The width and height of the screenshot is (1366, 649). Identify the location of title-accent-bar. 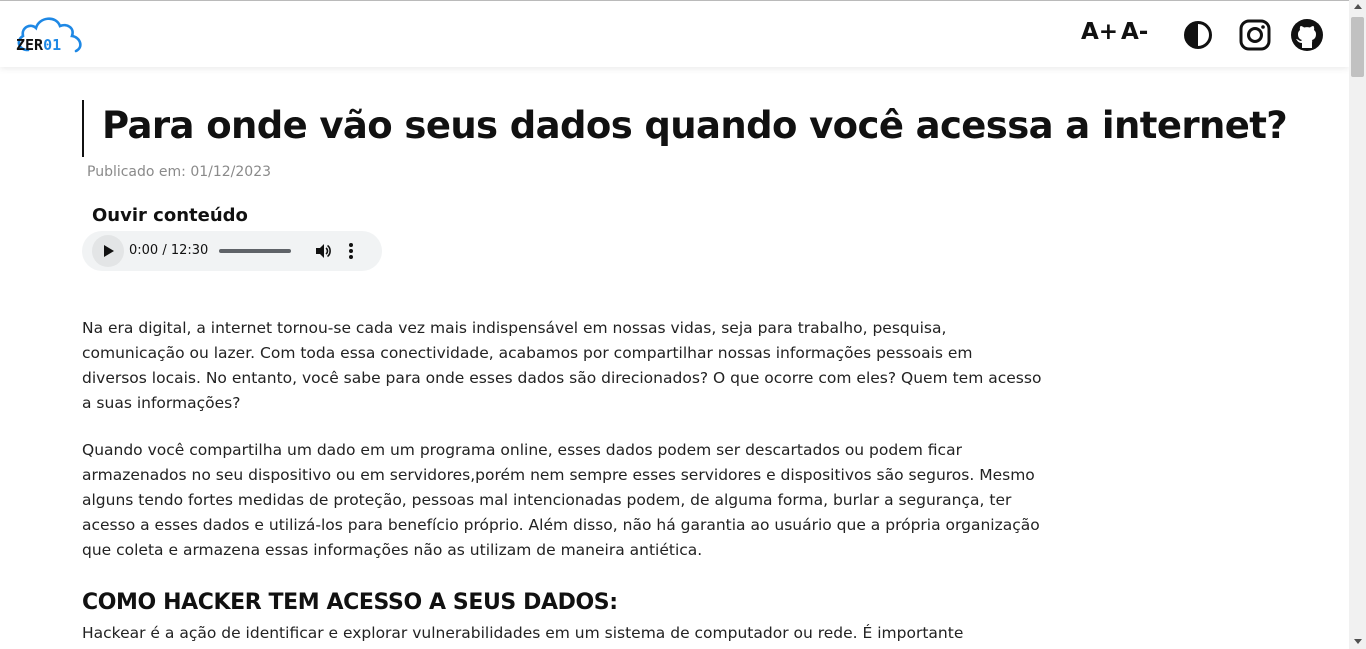
(83, 128).